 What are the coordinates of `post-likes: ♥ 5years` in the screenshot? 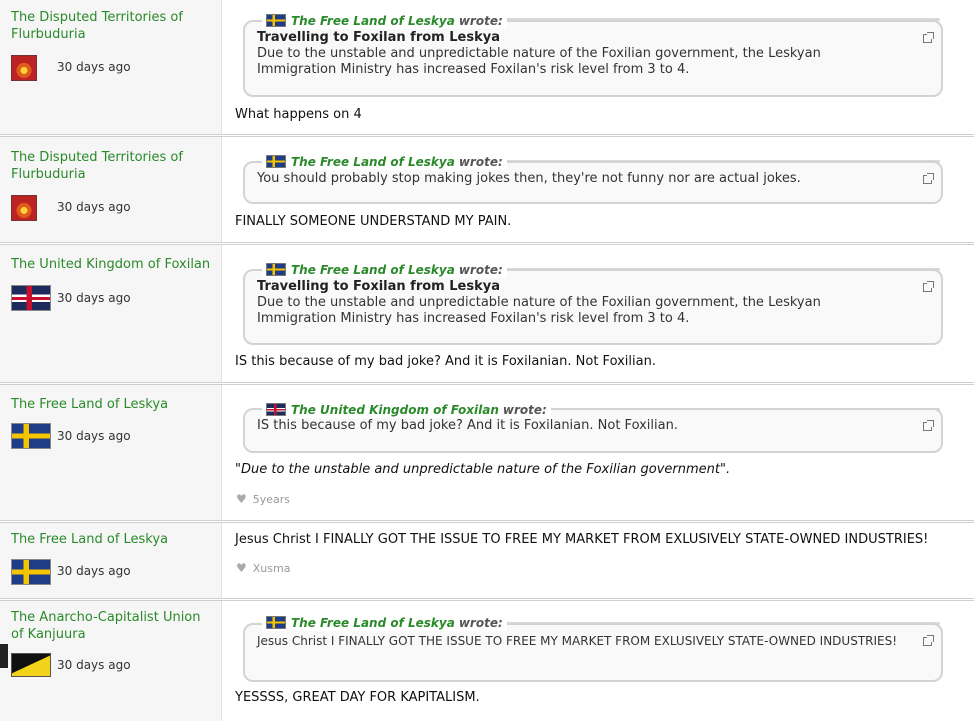 It's located at (263, 499).